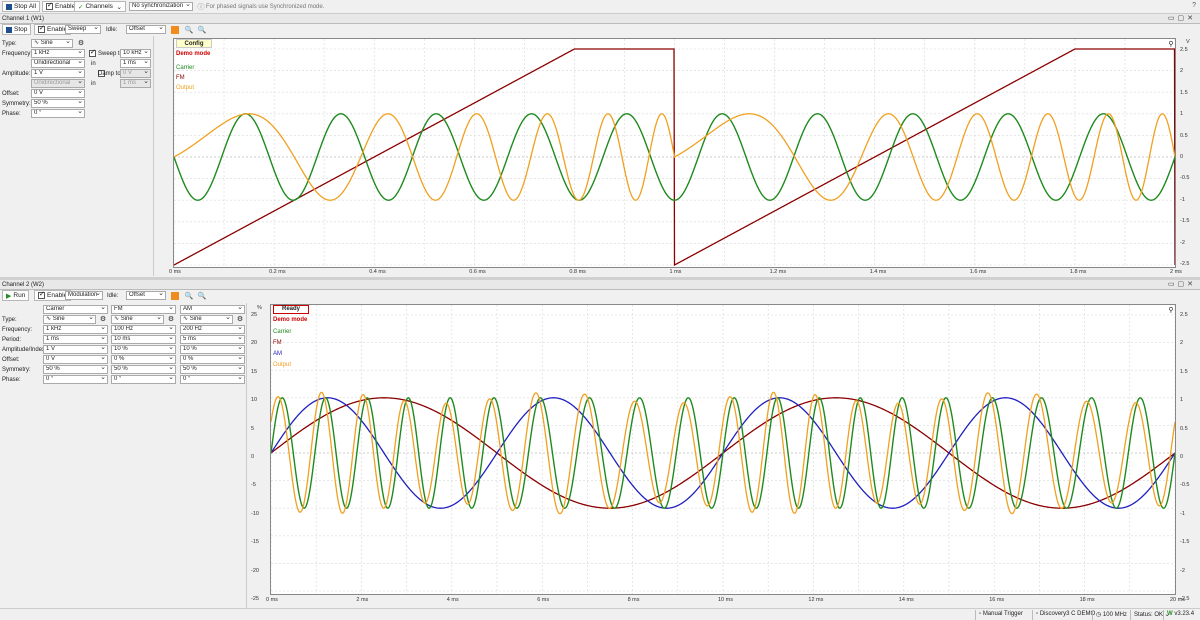 The width and height of the screenshot is (1200, 620). I want to click on ch1-in-input: 1 ms, so click(135, 63).